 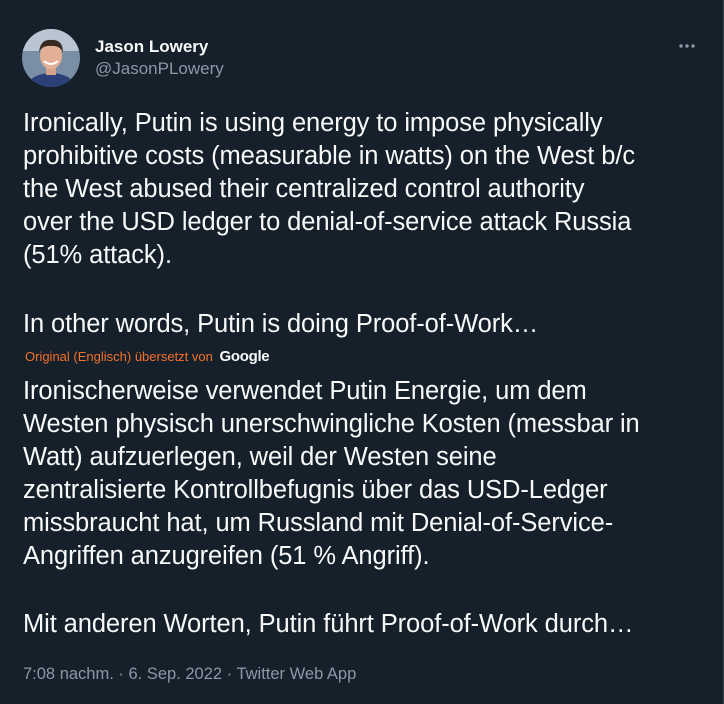 I want to click on user-info: Jason Lowery @JasonPLowery, so click(x=159, y=59).